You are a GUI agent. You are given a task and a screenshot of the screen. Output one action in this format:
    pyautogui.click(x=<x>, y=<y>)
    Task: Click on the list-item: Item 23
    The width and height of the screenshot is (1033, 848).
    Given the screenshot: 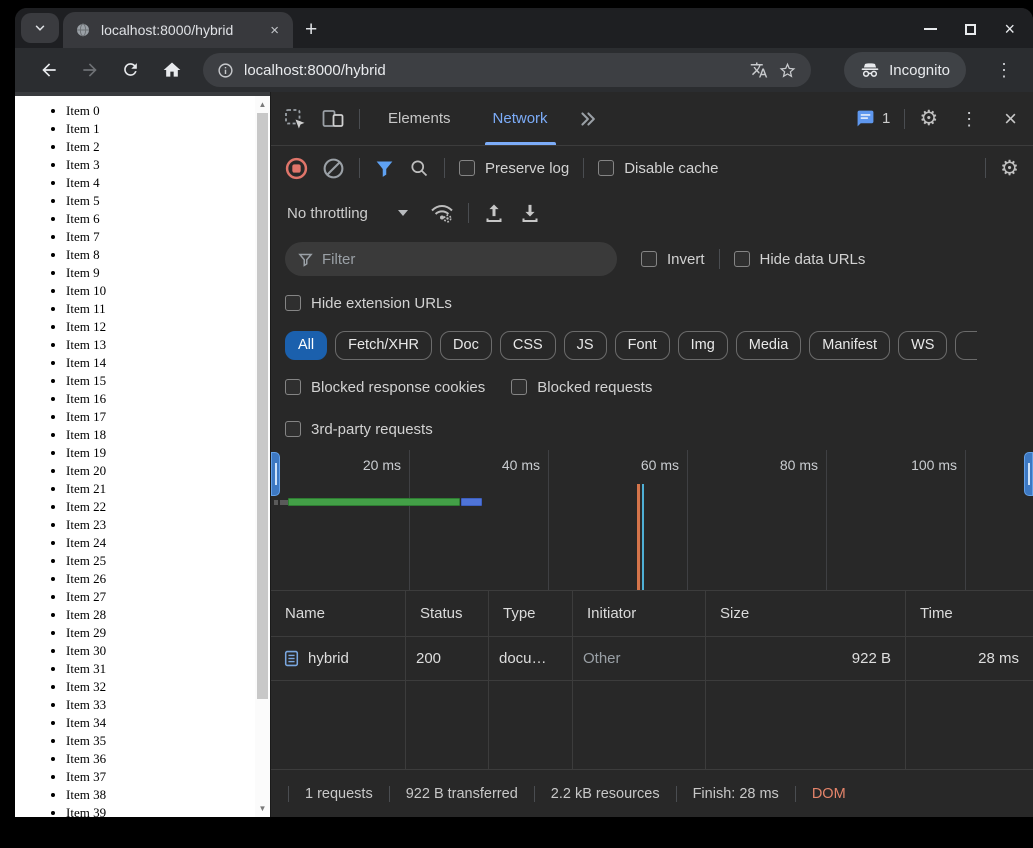 What is the action you would take?
    pyautogui.click(x=168, y=525)
    